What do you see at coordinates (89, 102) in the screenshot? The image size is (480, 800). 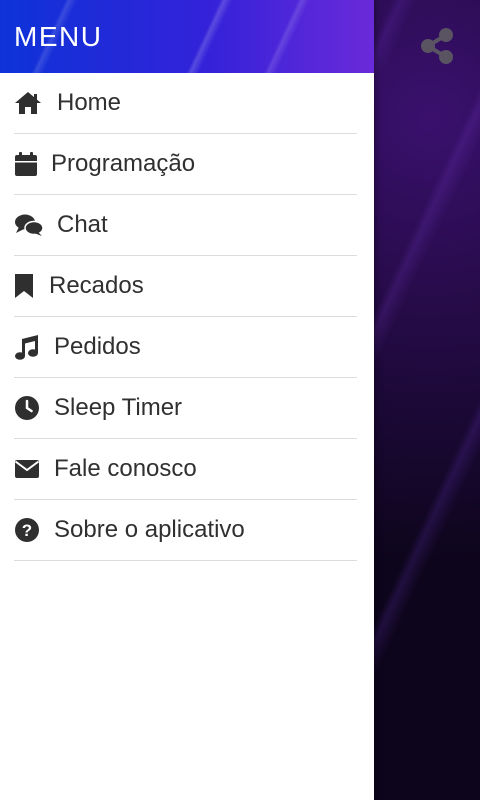 I see `menu-item-label: Home` at bounding box center [89, 102].